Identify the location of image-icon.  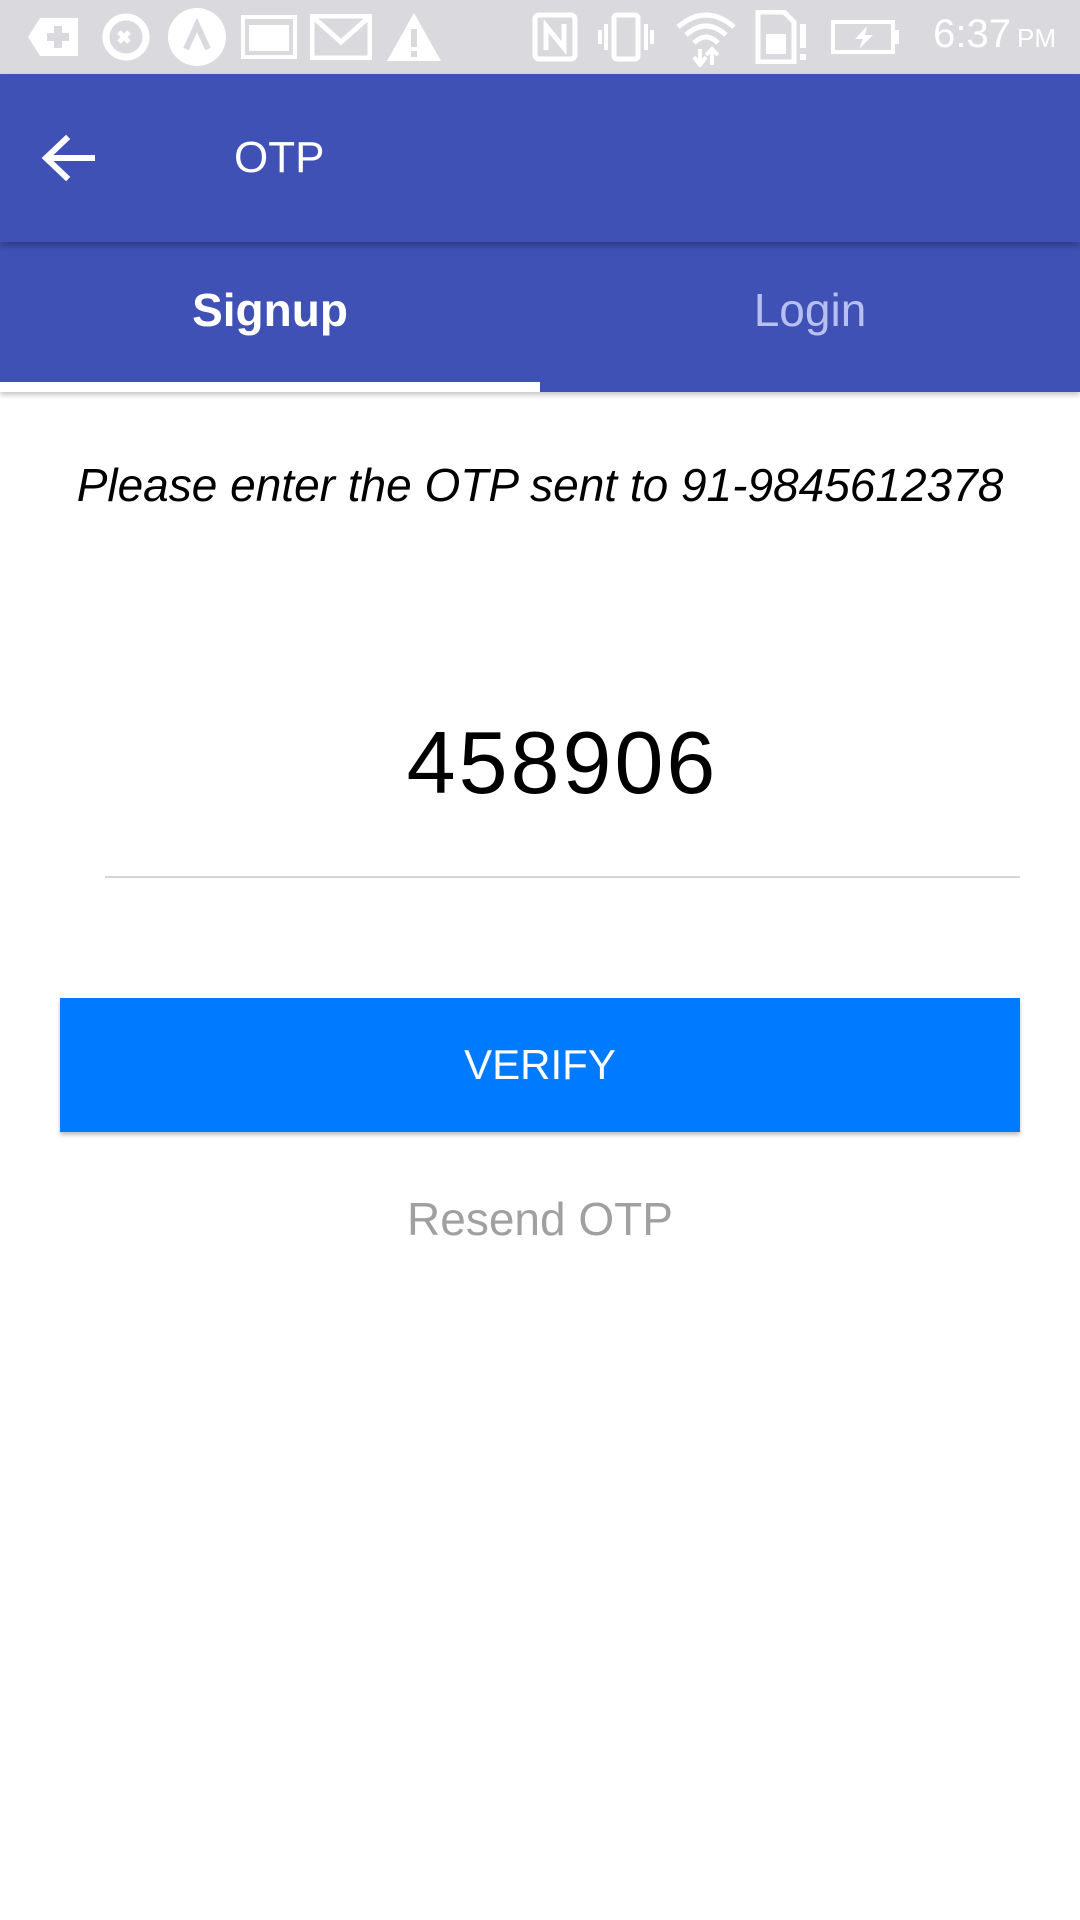
(269, 37).